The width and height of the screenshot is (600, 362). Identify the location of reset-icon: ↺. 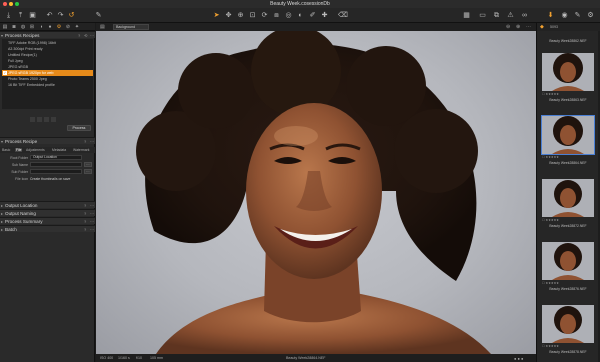
(71, 15).